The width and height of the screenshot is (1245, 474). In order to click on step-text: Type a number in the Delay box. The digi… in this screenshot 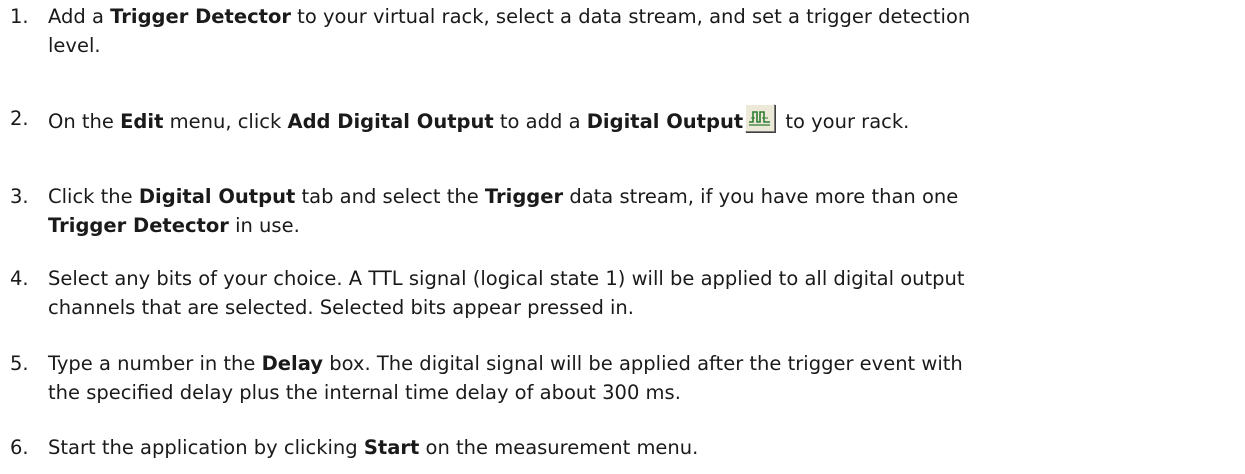, I will do `click(505, 378)`.